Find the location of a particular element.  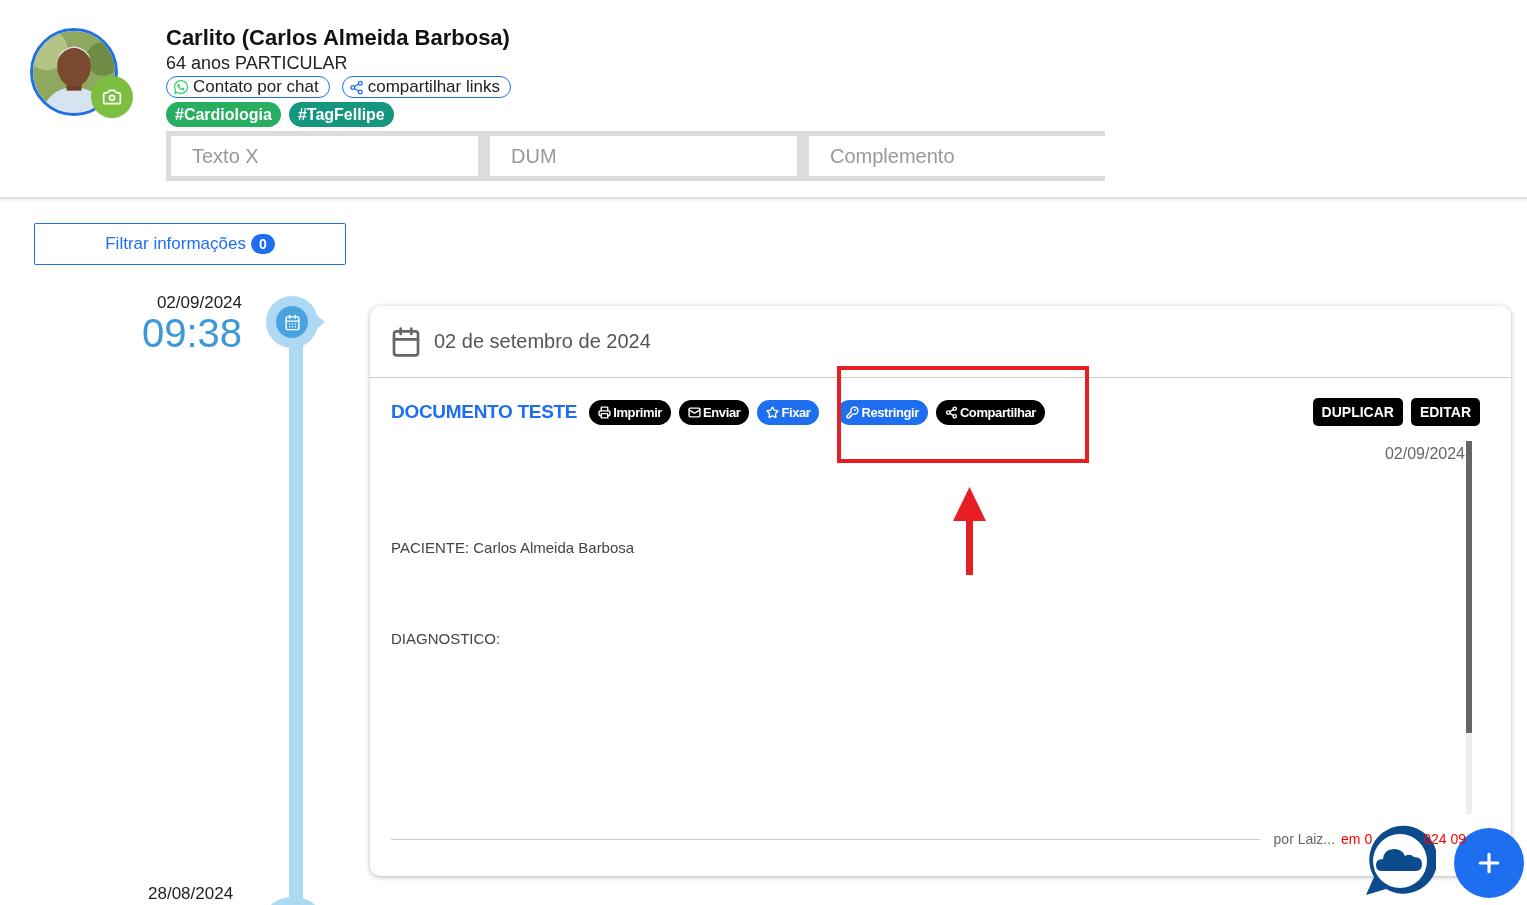

whatsapp-icon is located at coordinates (181, 87).